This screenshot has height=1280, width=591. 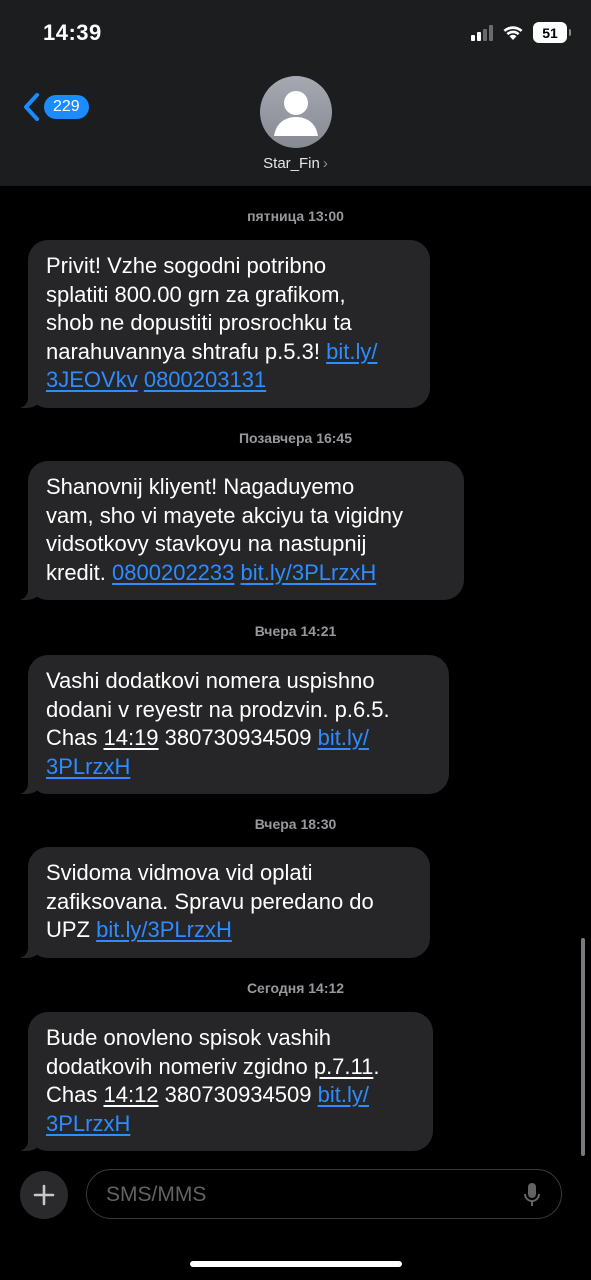 What do you see at coordinates (206, 543) in the screenshot?
I see `message-text: vidsotkovy stavkoyu na nastupnij` at bounding box center [206, 543].